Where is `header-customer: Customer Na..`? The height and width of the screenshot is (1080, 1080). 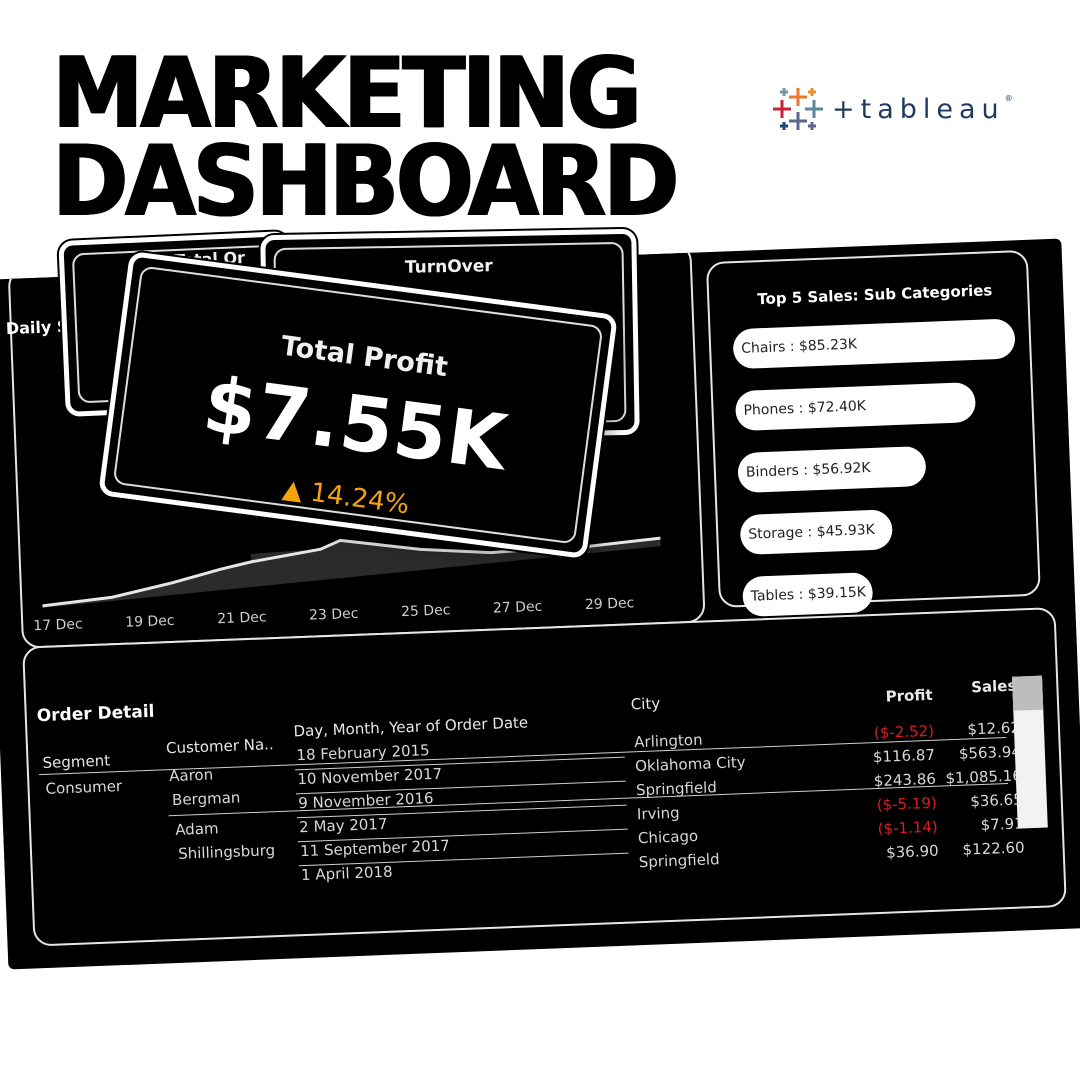 header-customer: Customer Na.. is located at coordinates (220, 746).